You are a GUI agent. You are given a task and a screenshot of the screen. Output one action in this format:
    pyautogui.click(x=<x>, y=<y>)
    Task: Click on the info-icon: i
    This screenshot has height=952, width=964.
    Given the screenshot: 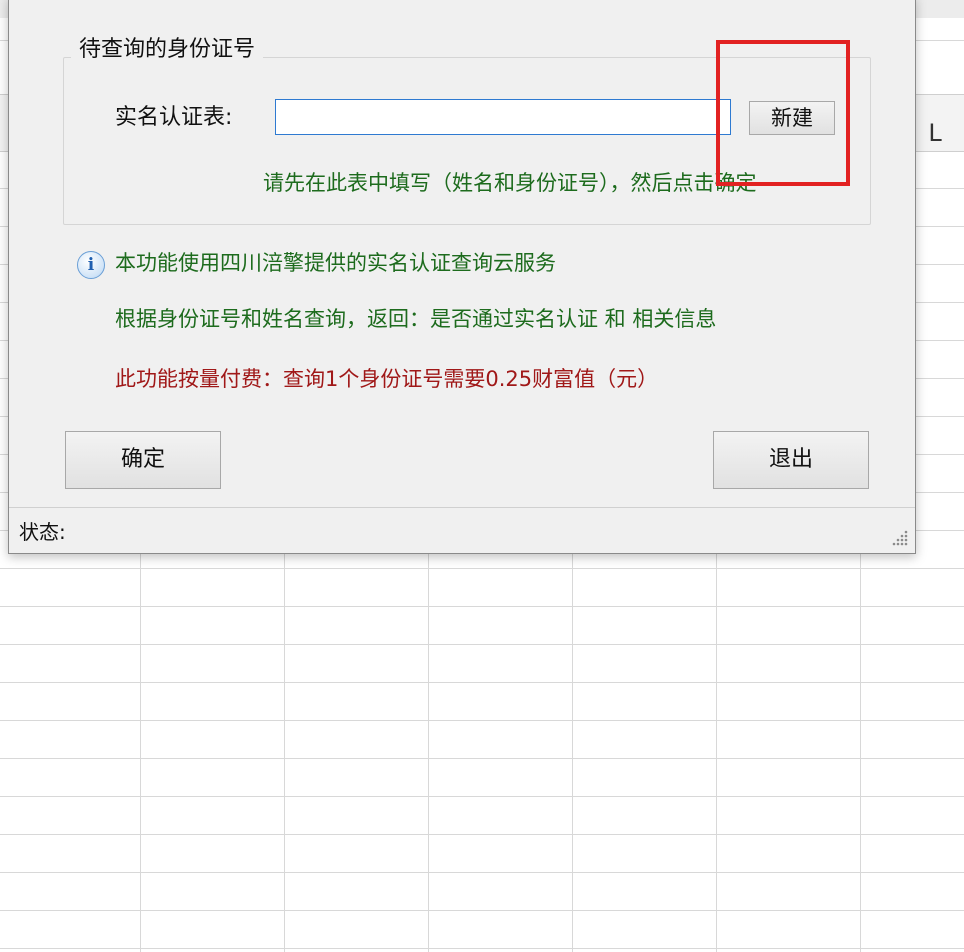 What is the action you would take?
    pyautogui.click(x=91, y=265)
    